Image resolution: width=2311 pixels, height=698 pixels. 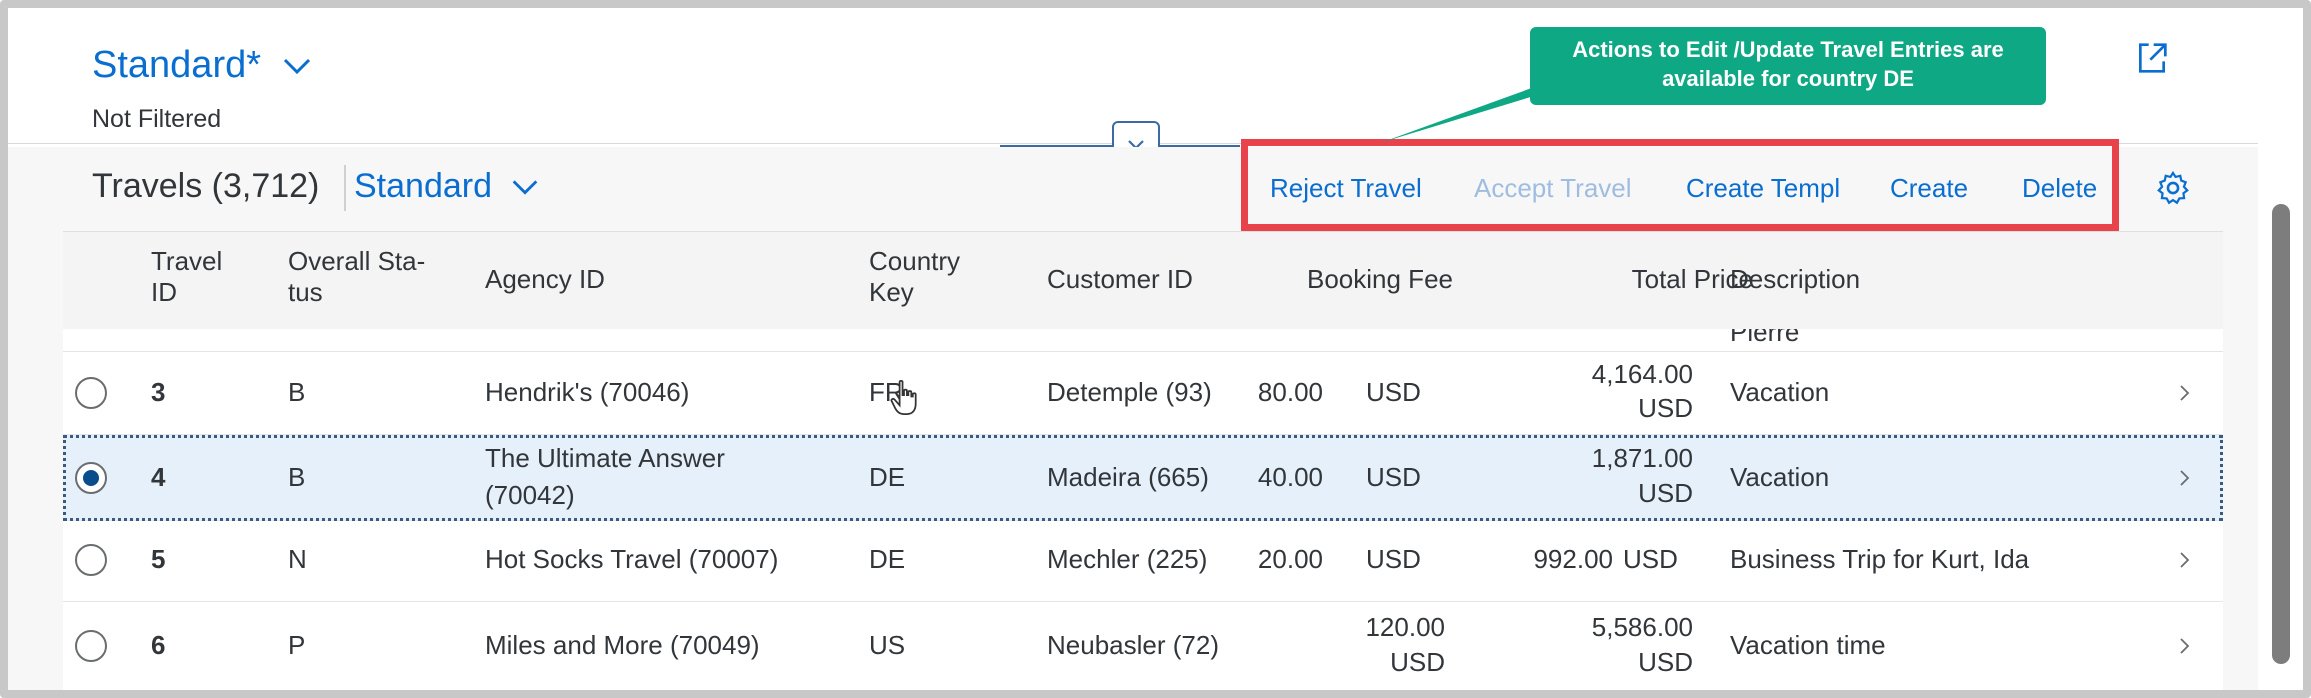 What do you see at coordinates (1129, 392) in the screenshot?
I see `cell-customer-id: Detemple (93)` at bounding box center [1129, 392].